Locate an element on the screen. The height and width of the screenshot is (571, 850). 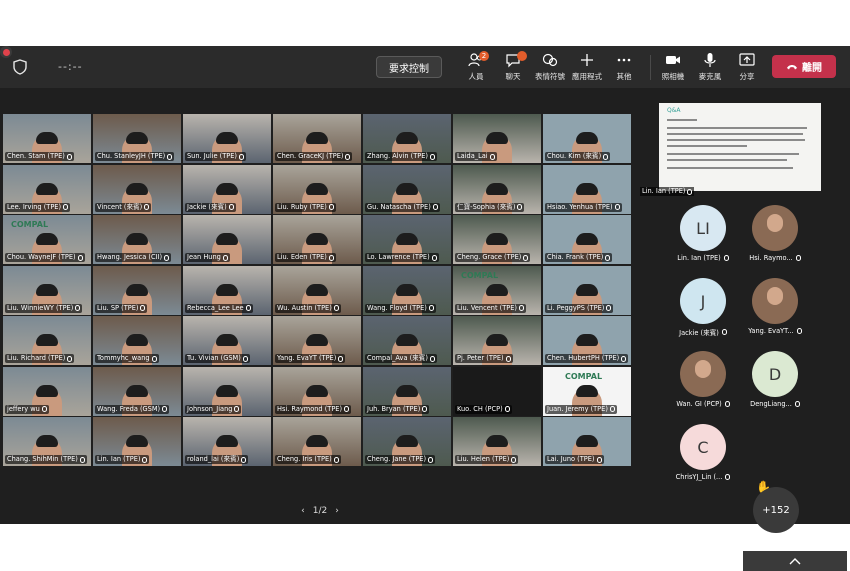
participant-video-tile: Hwang. Jessica (CII) is located at coordinates (137, 239).